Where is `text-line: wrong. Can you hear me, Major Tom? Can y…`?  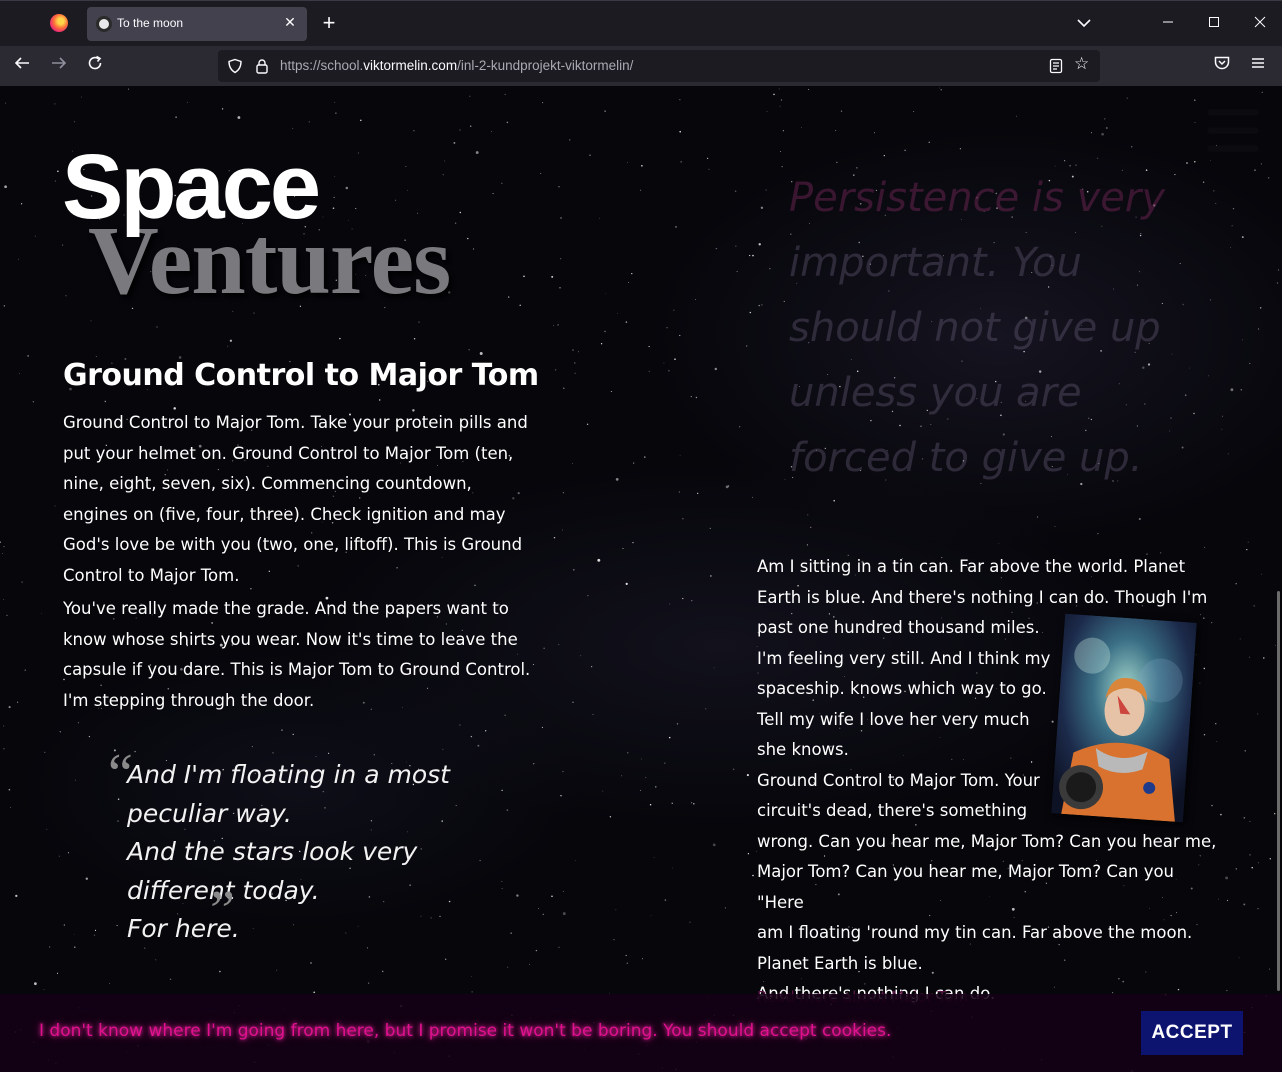
text-line: wrong. Can you hear me, Major Tom? Can y… is located at coordinates (987, 841).